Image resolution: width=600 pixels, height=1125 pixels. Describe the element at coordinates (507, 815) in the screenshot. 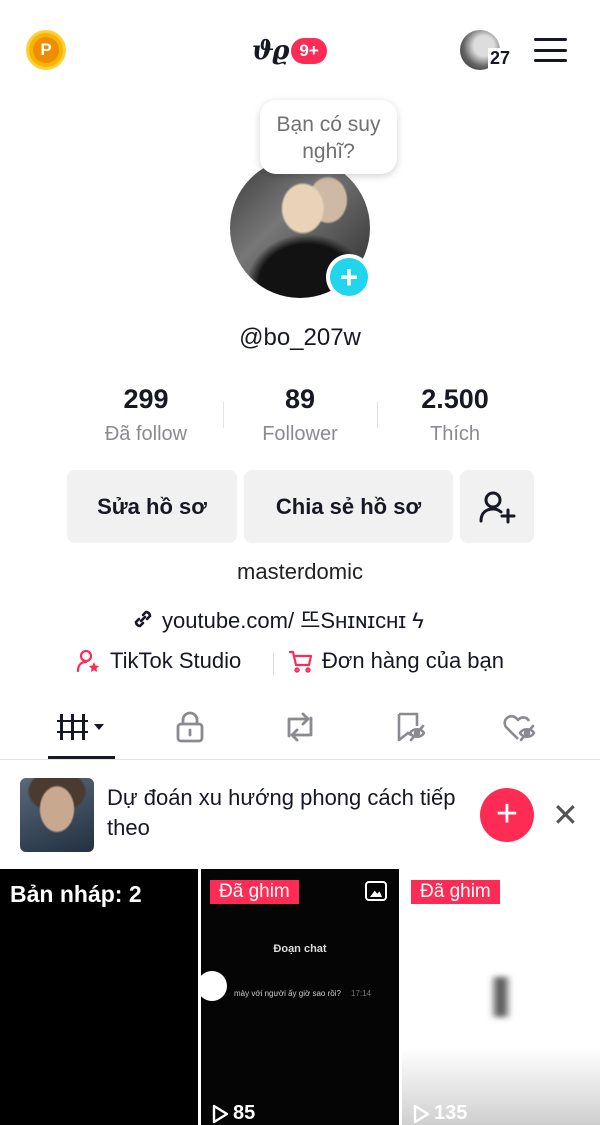

I see `suggestion-create-button: +` at that location.